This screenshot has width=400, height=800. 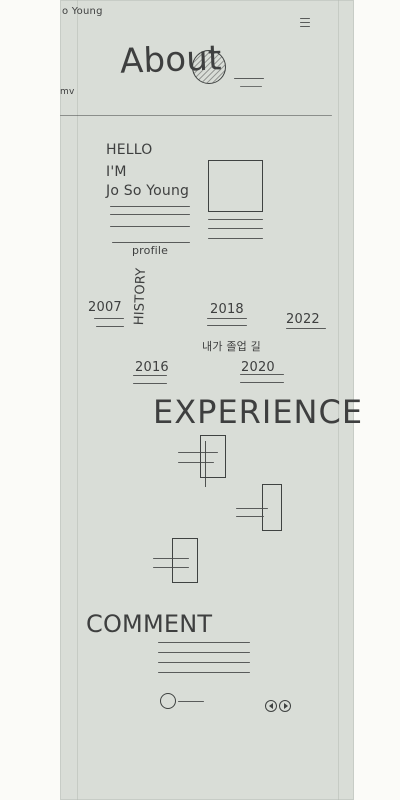 I want to click on next-icon, so click(x=285, y=706).